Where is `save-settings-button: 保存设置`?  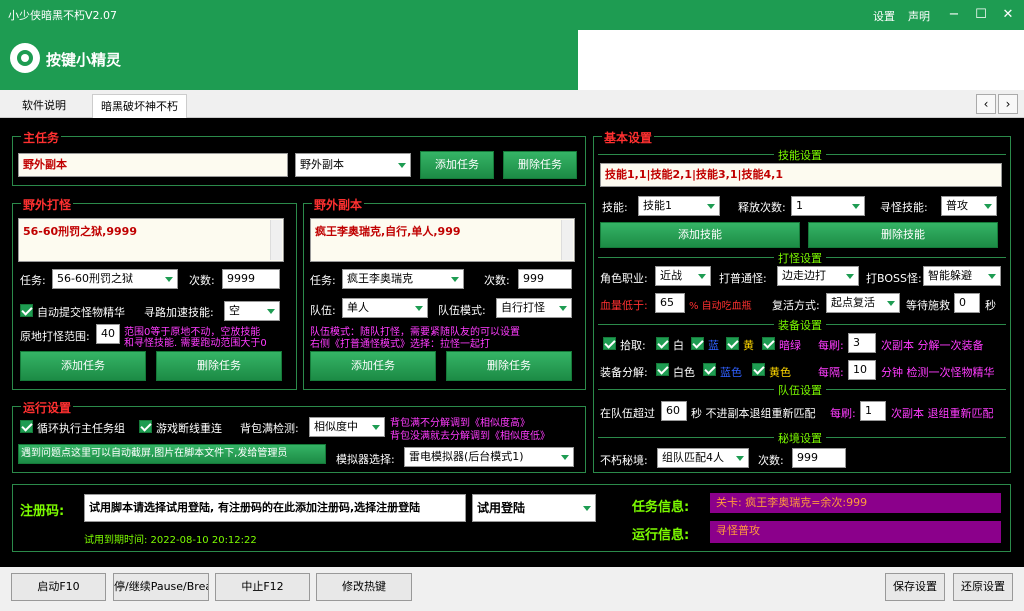 save-settings-button: 保存设置 is located at coordinates (915, 587).